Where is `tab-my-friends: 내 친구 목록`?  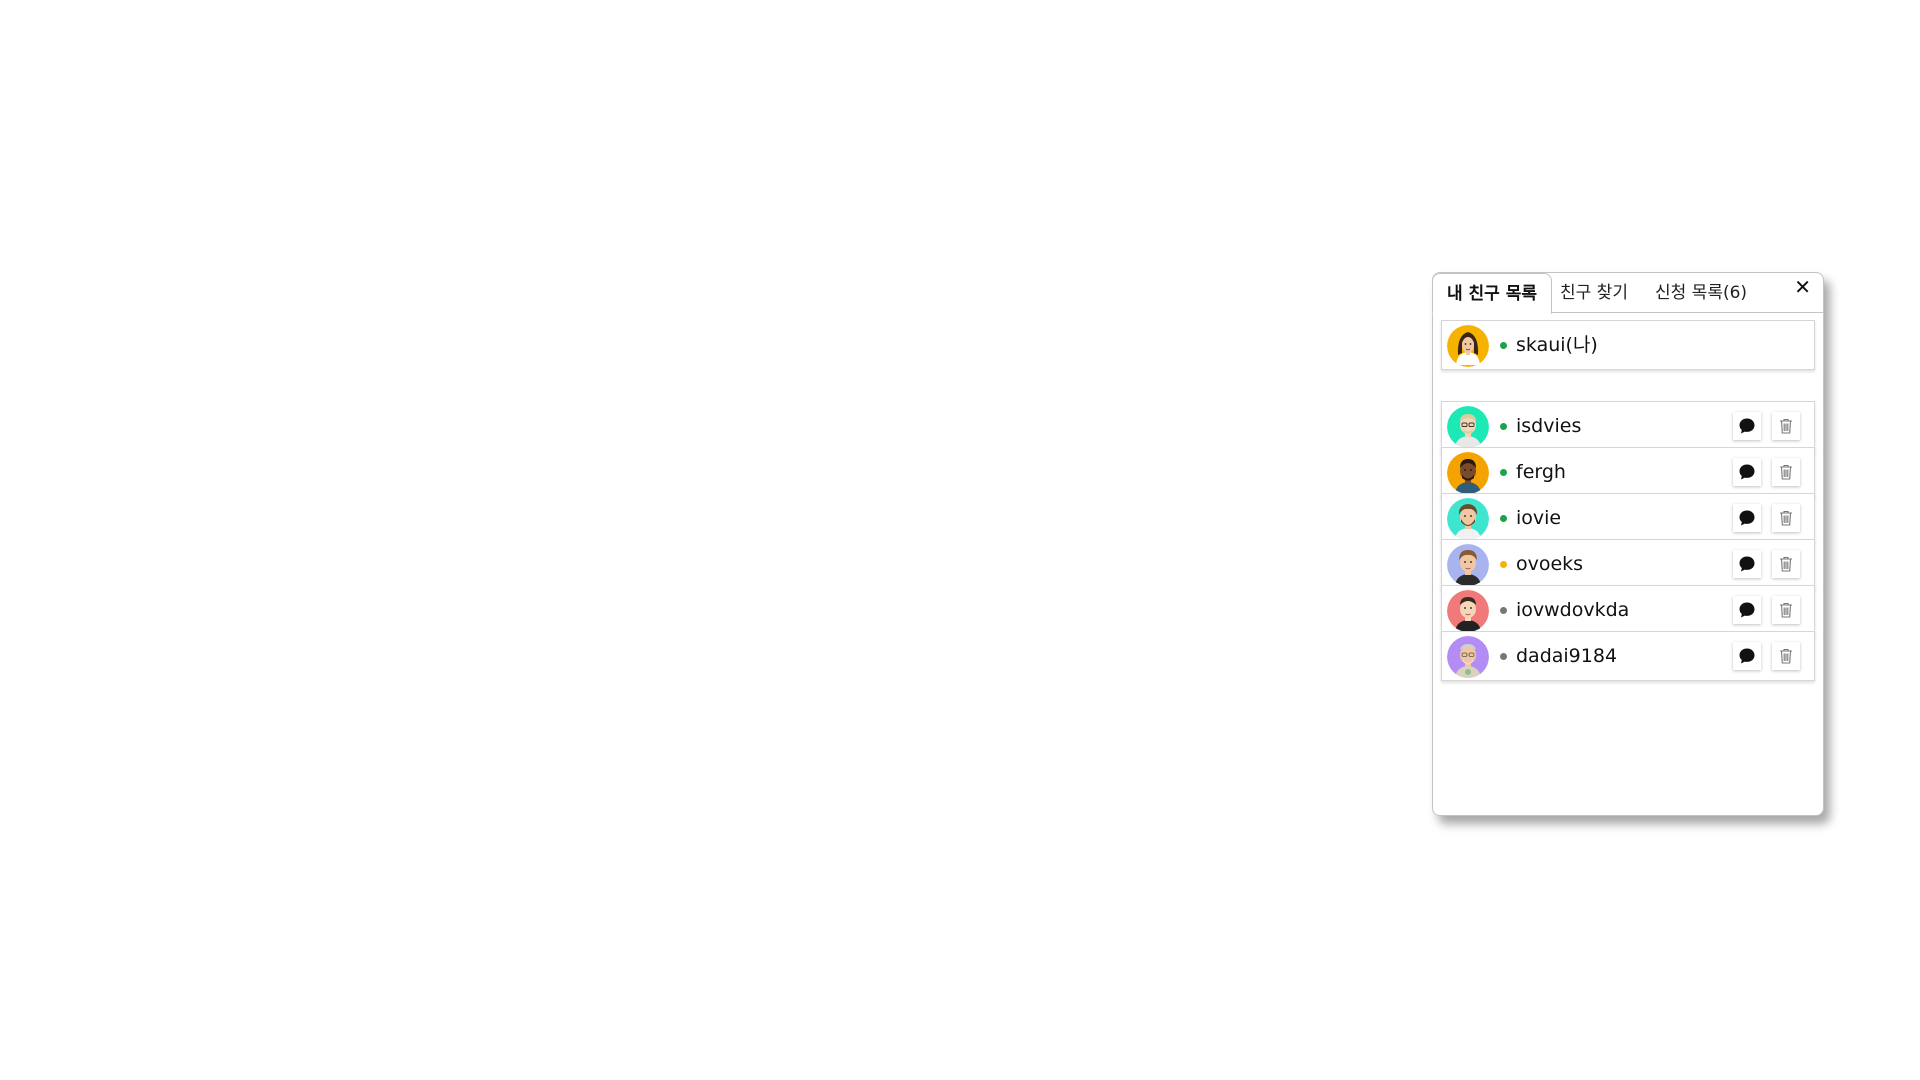 tab-my-friends: 내 친구 목록 is located at coordinates (1492, 293).